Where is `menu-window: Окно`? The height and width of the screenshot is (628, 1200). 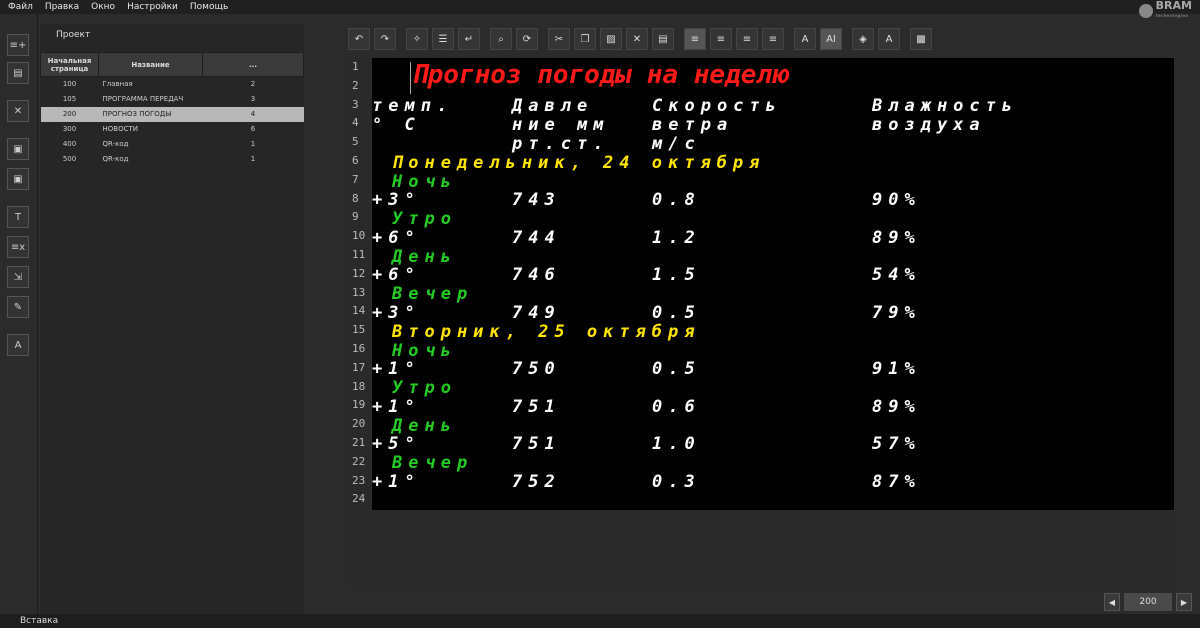
menu-window: Окно is located at coordinates (103, 7).